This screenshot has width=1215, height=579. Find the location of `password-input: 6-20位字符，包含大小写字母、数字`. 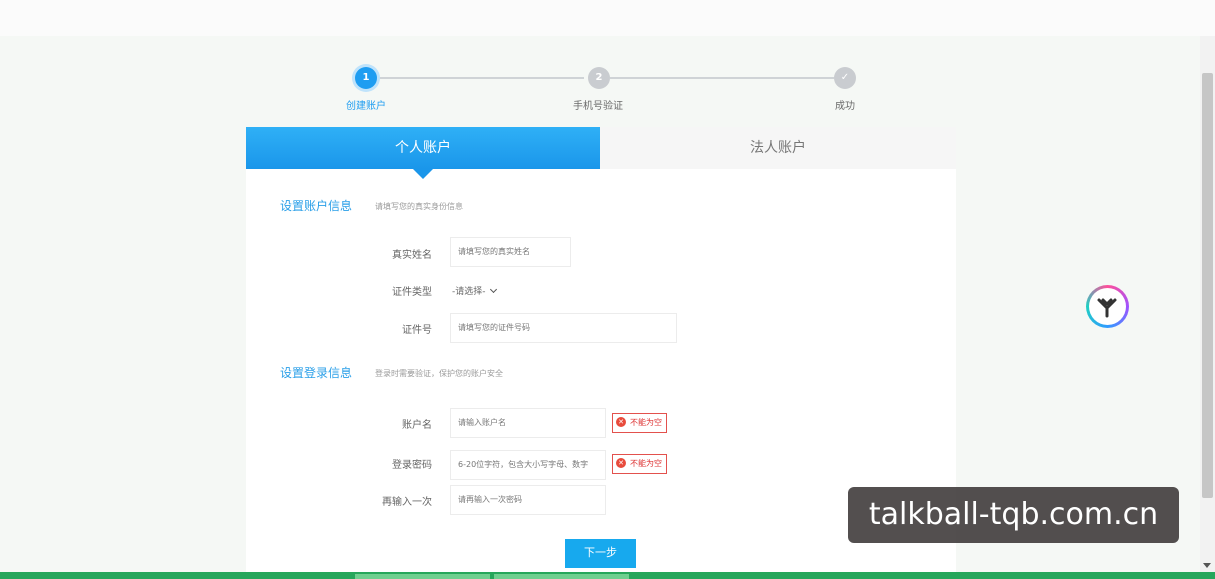

password-input: 6-20位字符，包含大小写字母、数字 is located at coordinates (528, 465).